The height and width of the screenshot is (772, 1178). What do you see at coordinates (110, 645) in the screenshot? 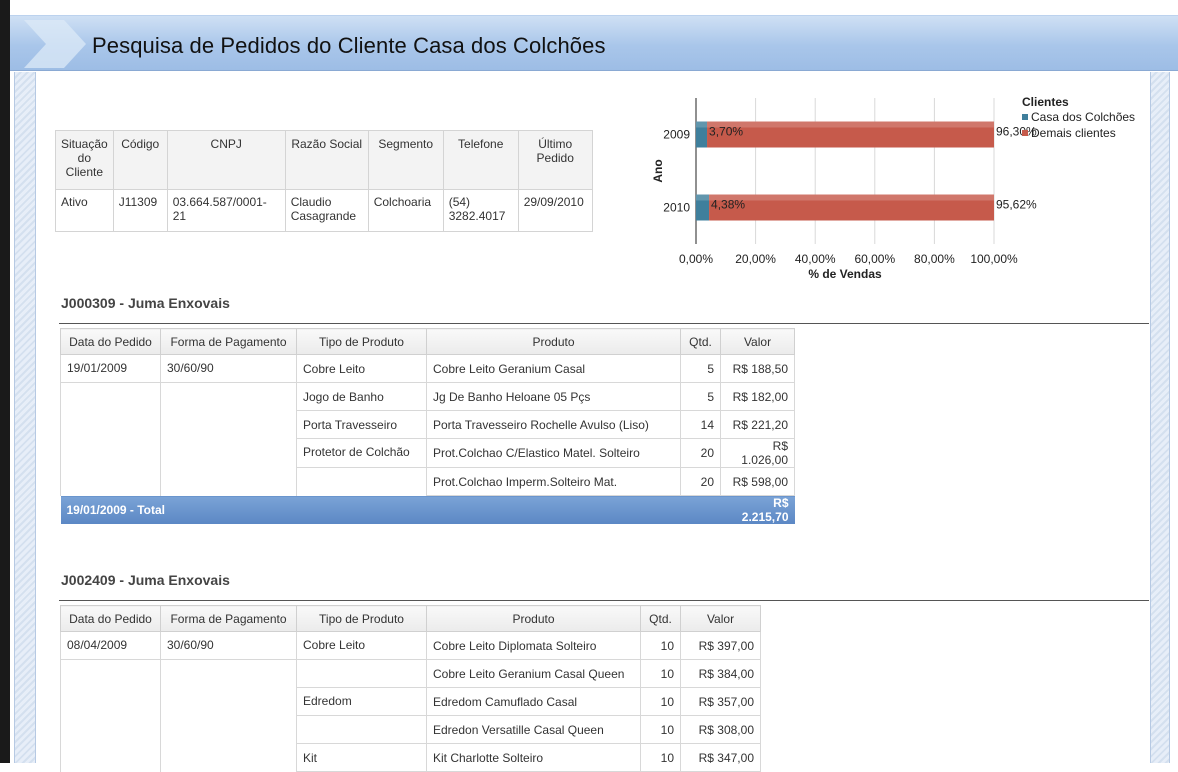
I see `cell-data-pedido: 08/04/2009` at bounding box center [110, 645].